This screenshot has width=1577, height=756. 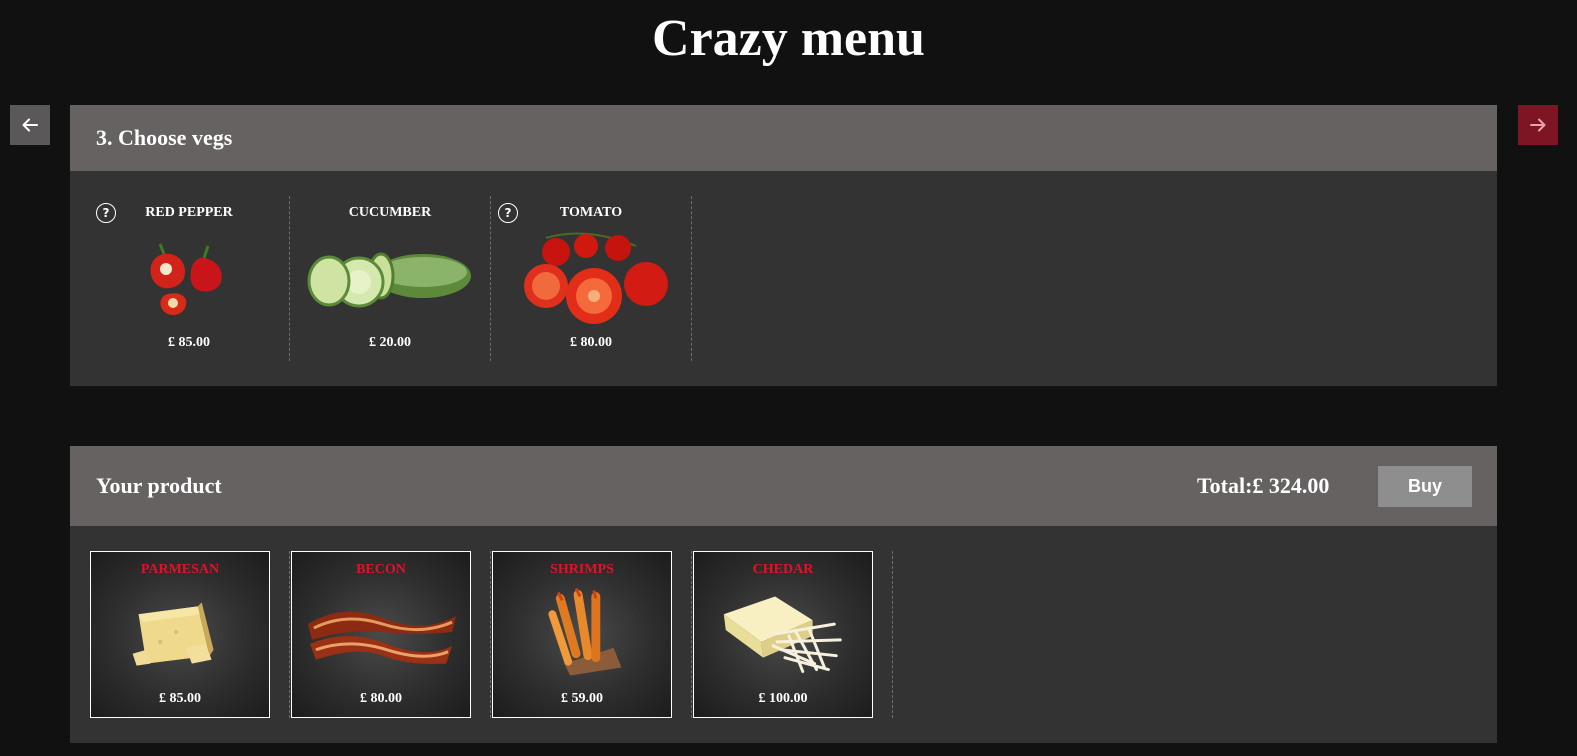 I want to click on product-slot: SHRIMPS £ 59.00, so click(x=591, y=634).